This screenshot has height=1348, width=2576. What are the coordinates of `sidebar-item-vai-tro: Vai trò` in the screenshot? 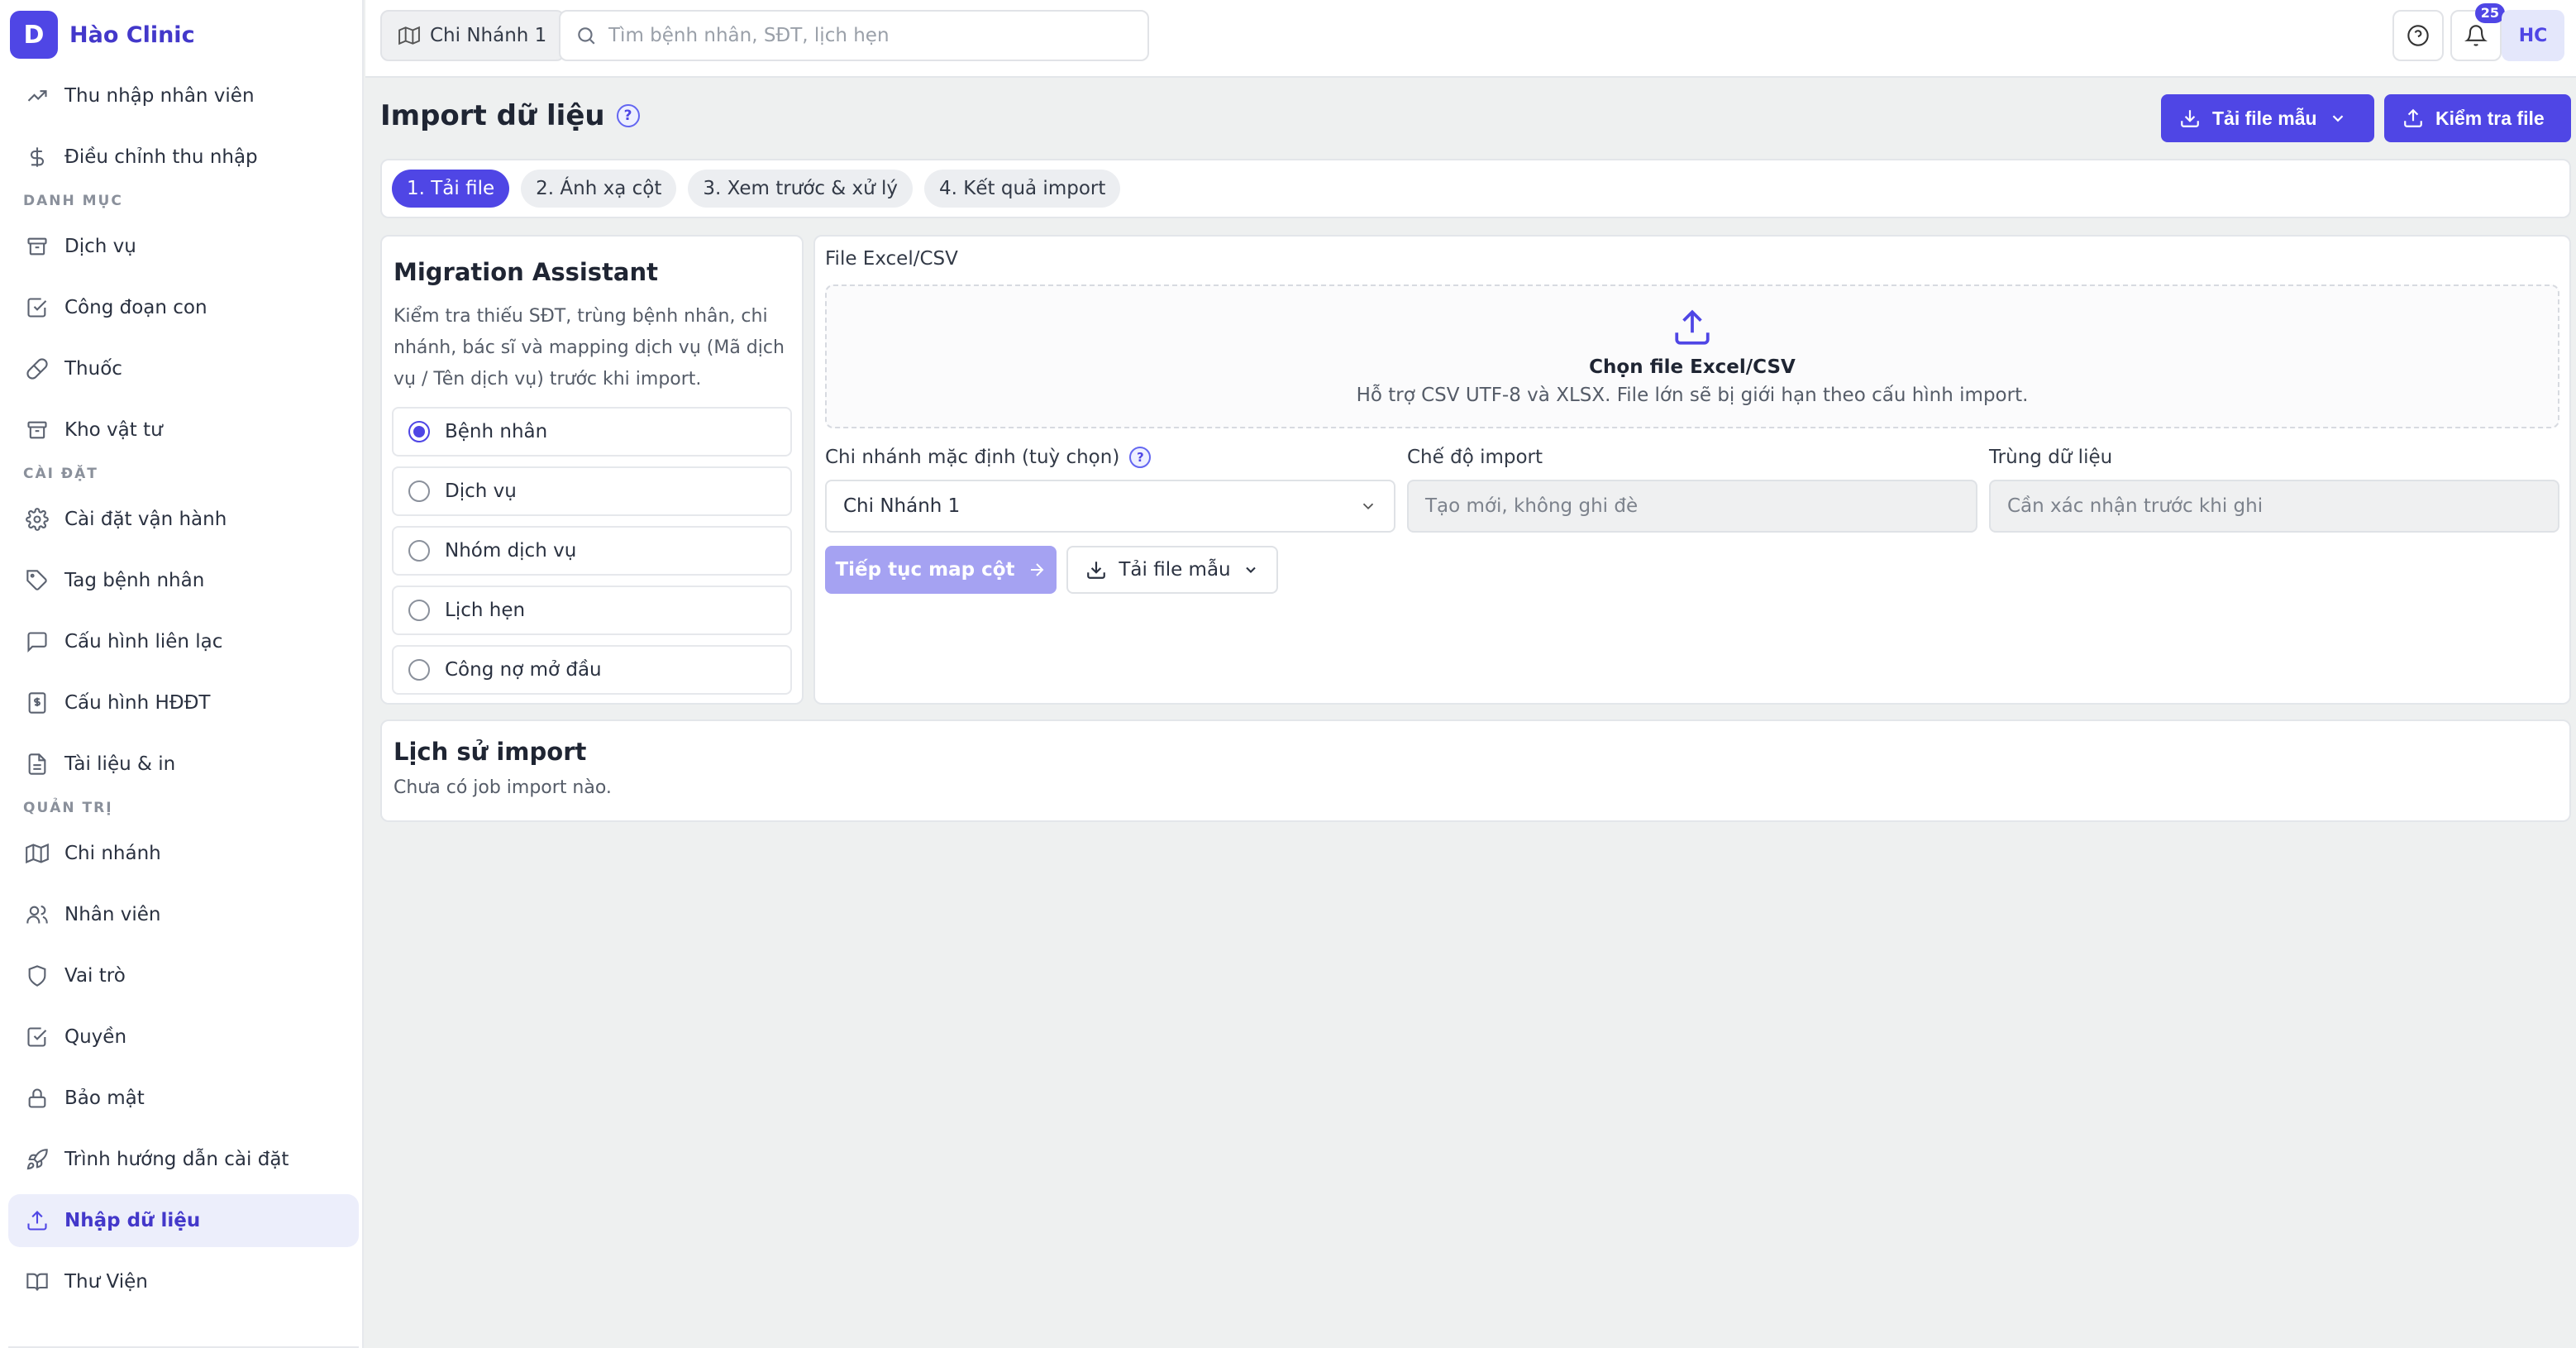 It's located at (183, 975).